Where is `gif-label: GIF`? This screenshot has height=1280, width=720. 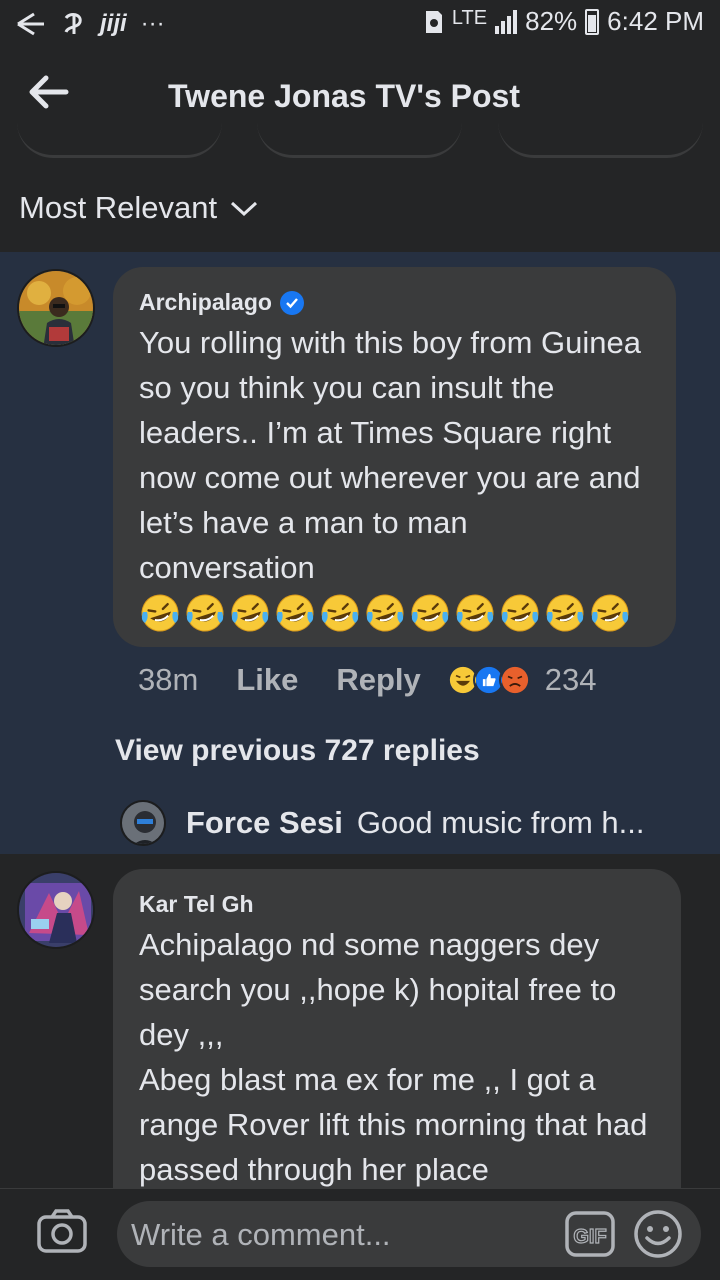
gif-label: GIF is located at coordinates (589, 1237).